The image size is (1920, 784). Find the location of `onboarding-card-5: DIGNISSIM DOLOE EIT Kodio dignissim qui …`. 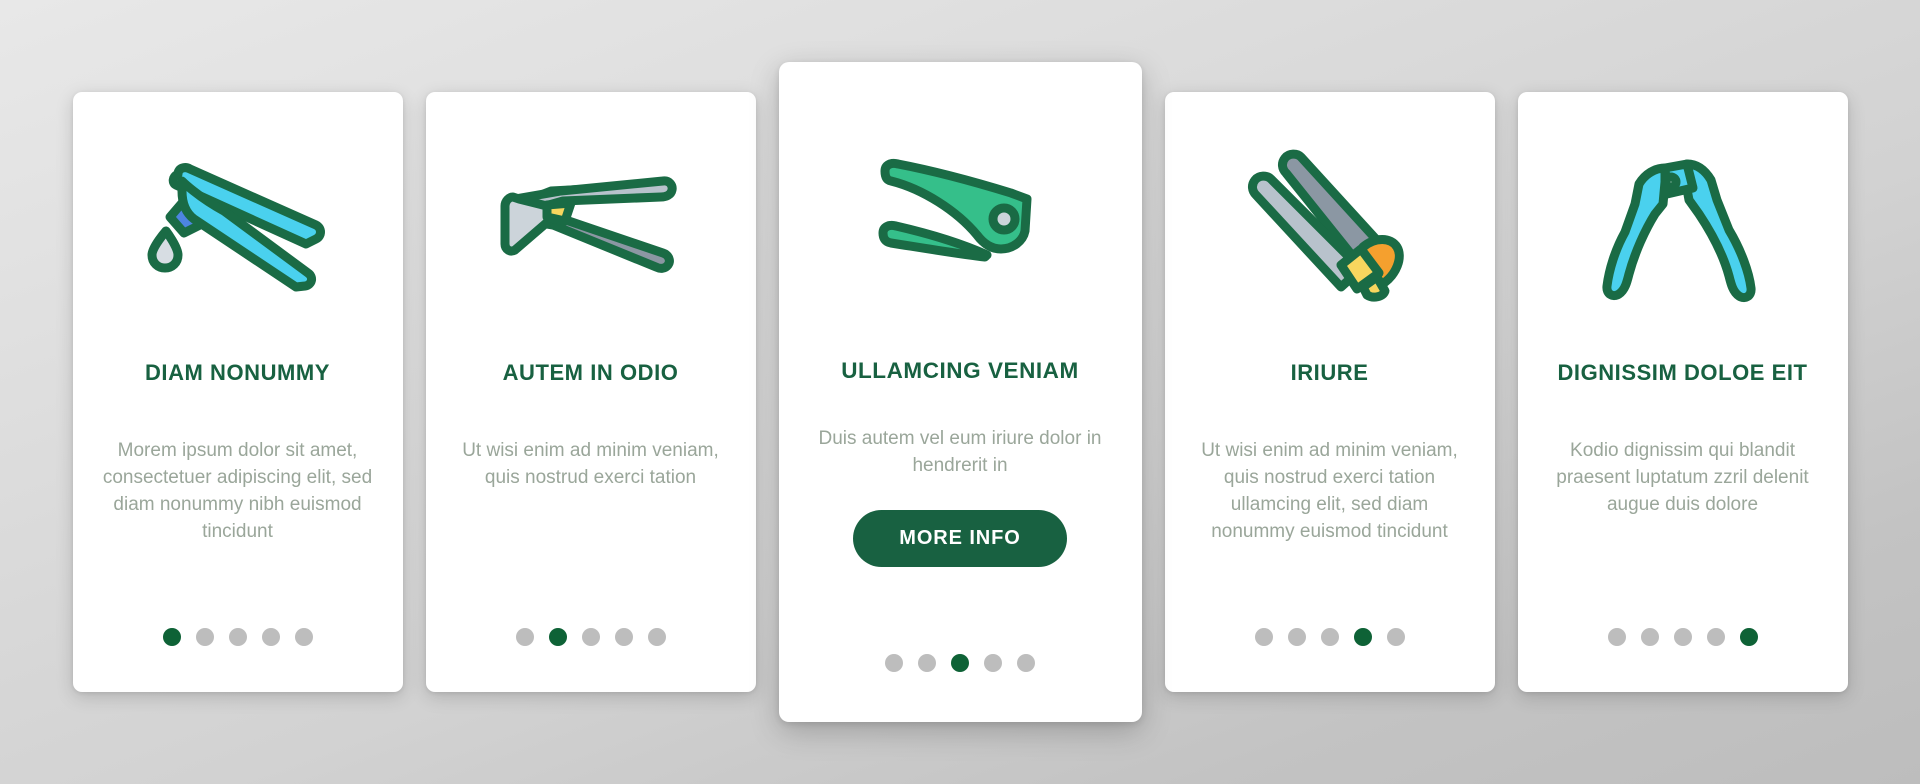

onboarding-card-5: DIGNISSIM DOLOE EIT Kodio dignissim qui … is located at coordinates (1682, 392).